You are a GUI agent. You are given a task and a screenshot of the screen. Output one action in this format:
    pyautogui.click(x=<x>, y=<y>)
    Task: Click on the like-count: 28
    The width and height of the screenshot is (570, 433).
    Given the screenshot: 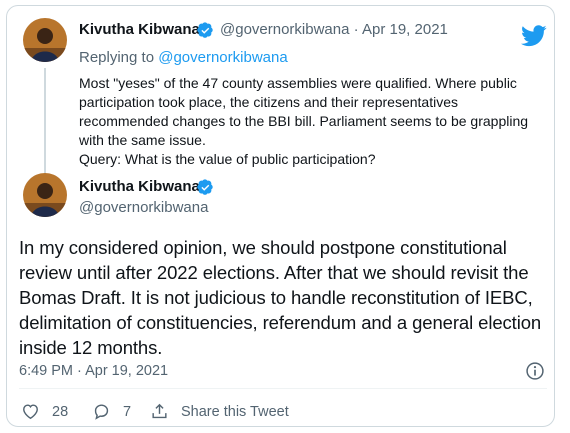 What is the action you would take?
    pyautogui.click(x=60, y=411)
    